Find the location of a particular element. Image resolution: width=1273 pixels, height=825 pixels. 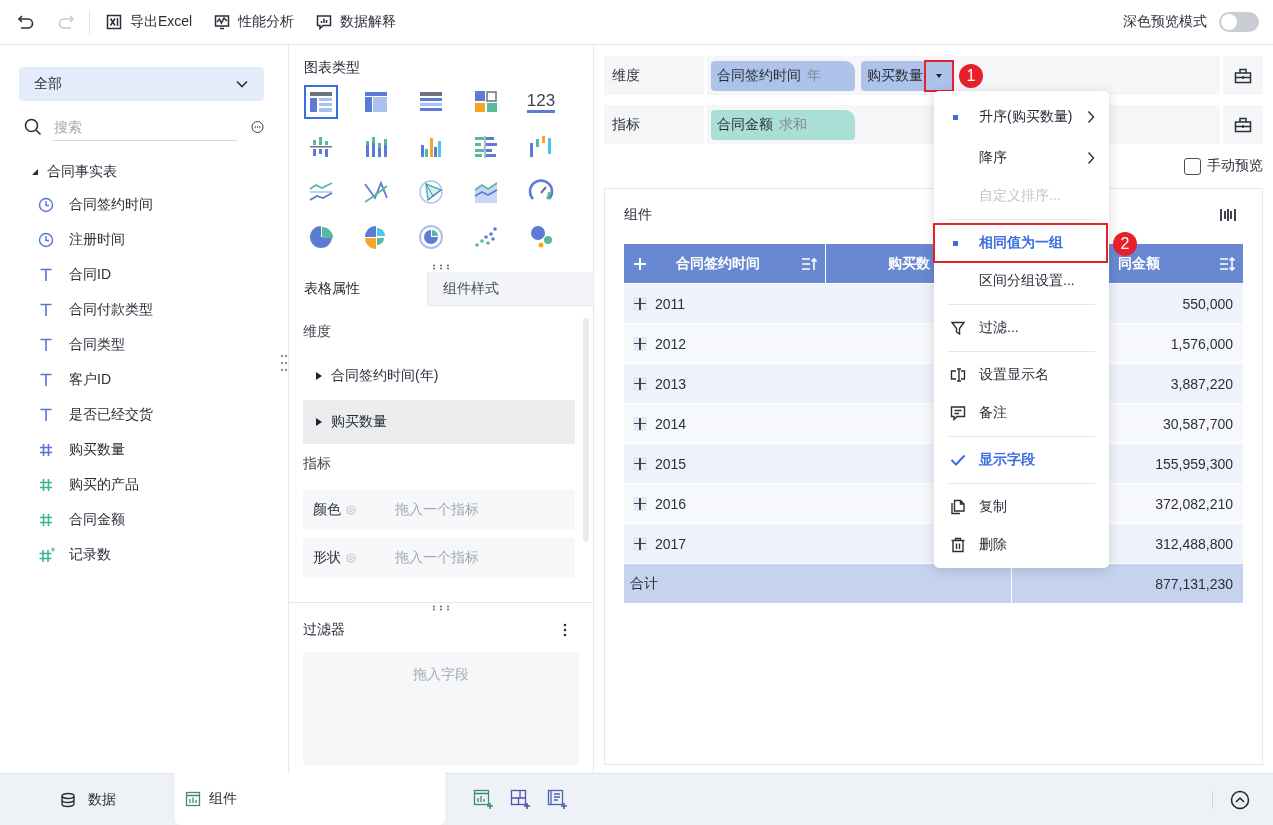

table-cell: 2012 is located at coordinates (671, 343).